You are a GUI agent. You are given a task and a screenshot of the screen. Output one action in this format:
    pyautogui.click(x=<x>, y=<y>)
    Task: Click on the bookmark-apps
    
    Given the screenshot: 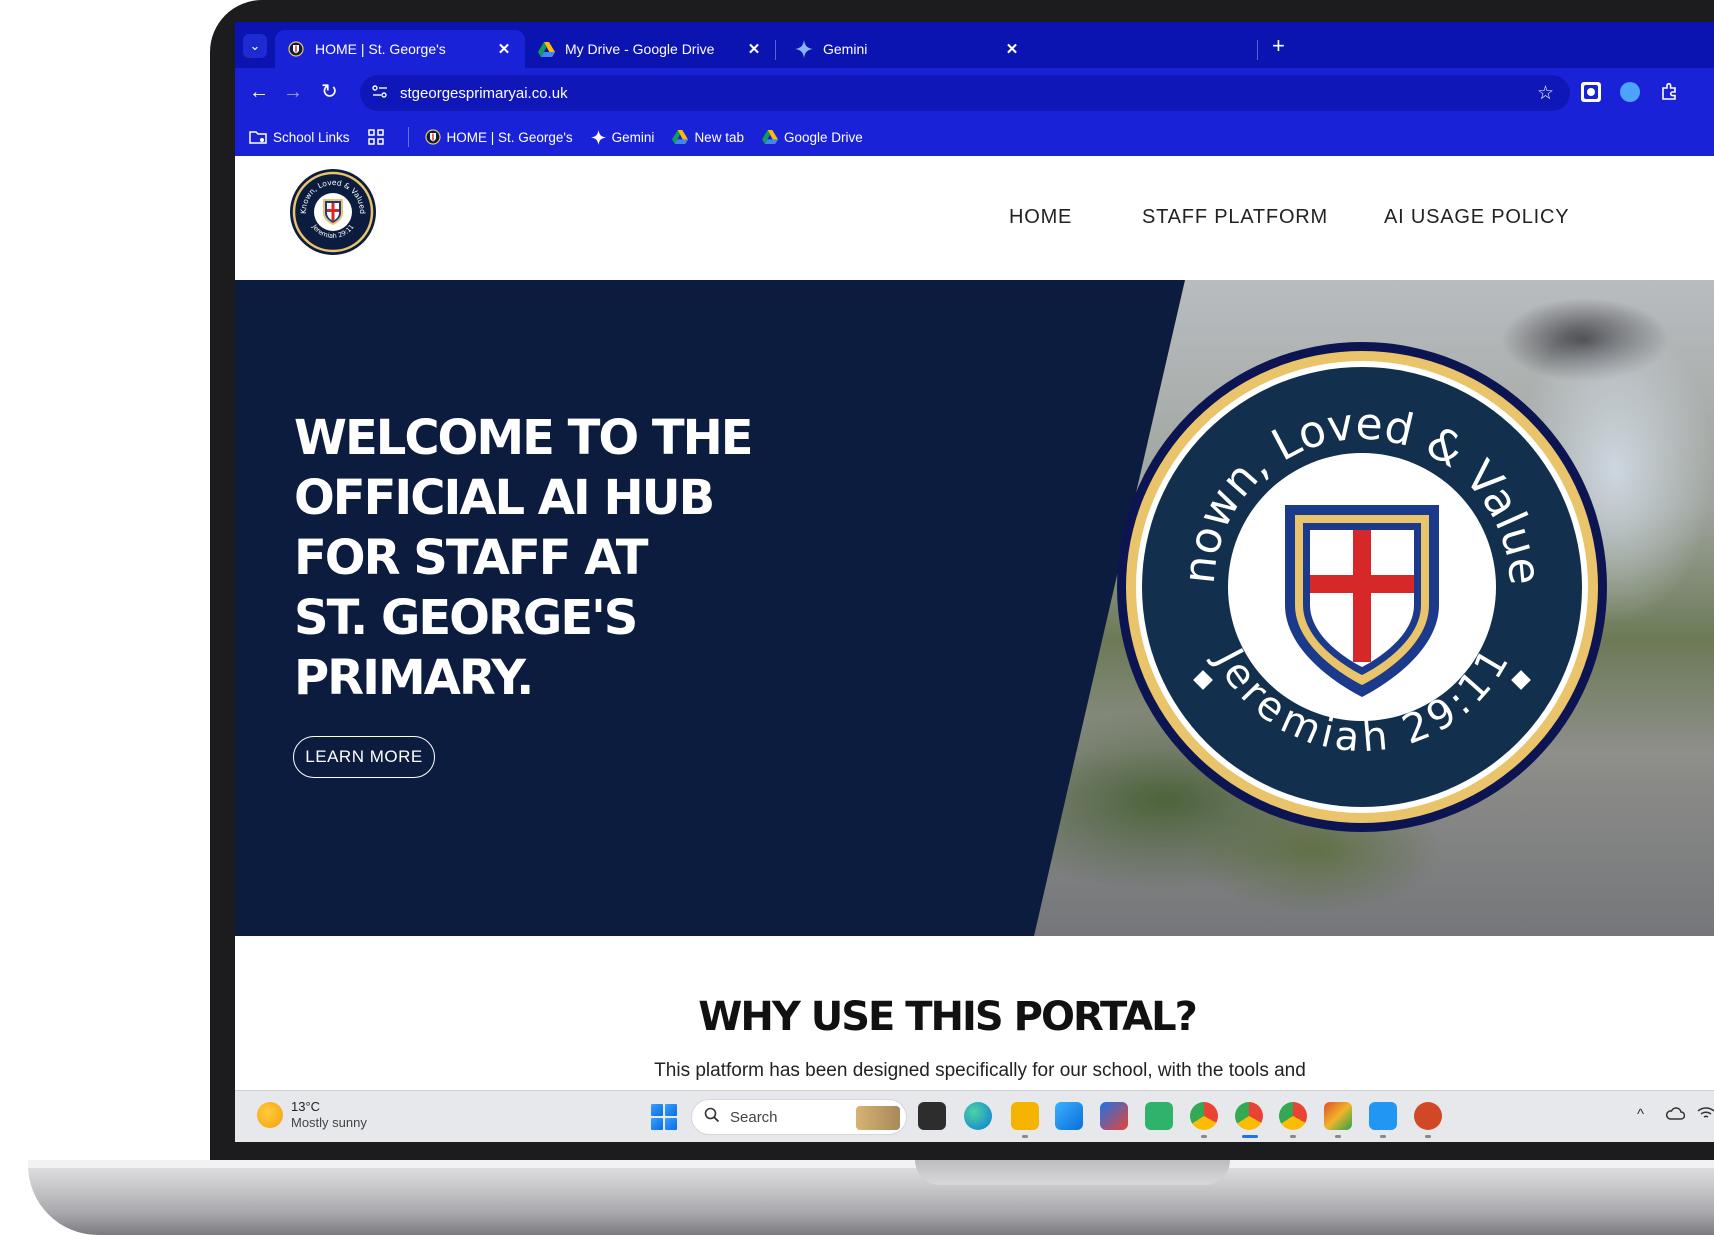 What is the action you would take?
    pyautogui.click(x=378, y=137)
    